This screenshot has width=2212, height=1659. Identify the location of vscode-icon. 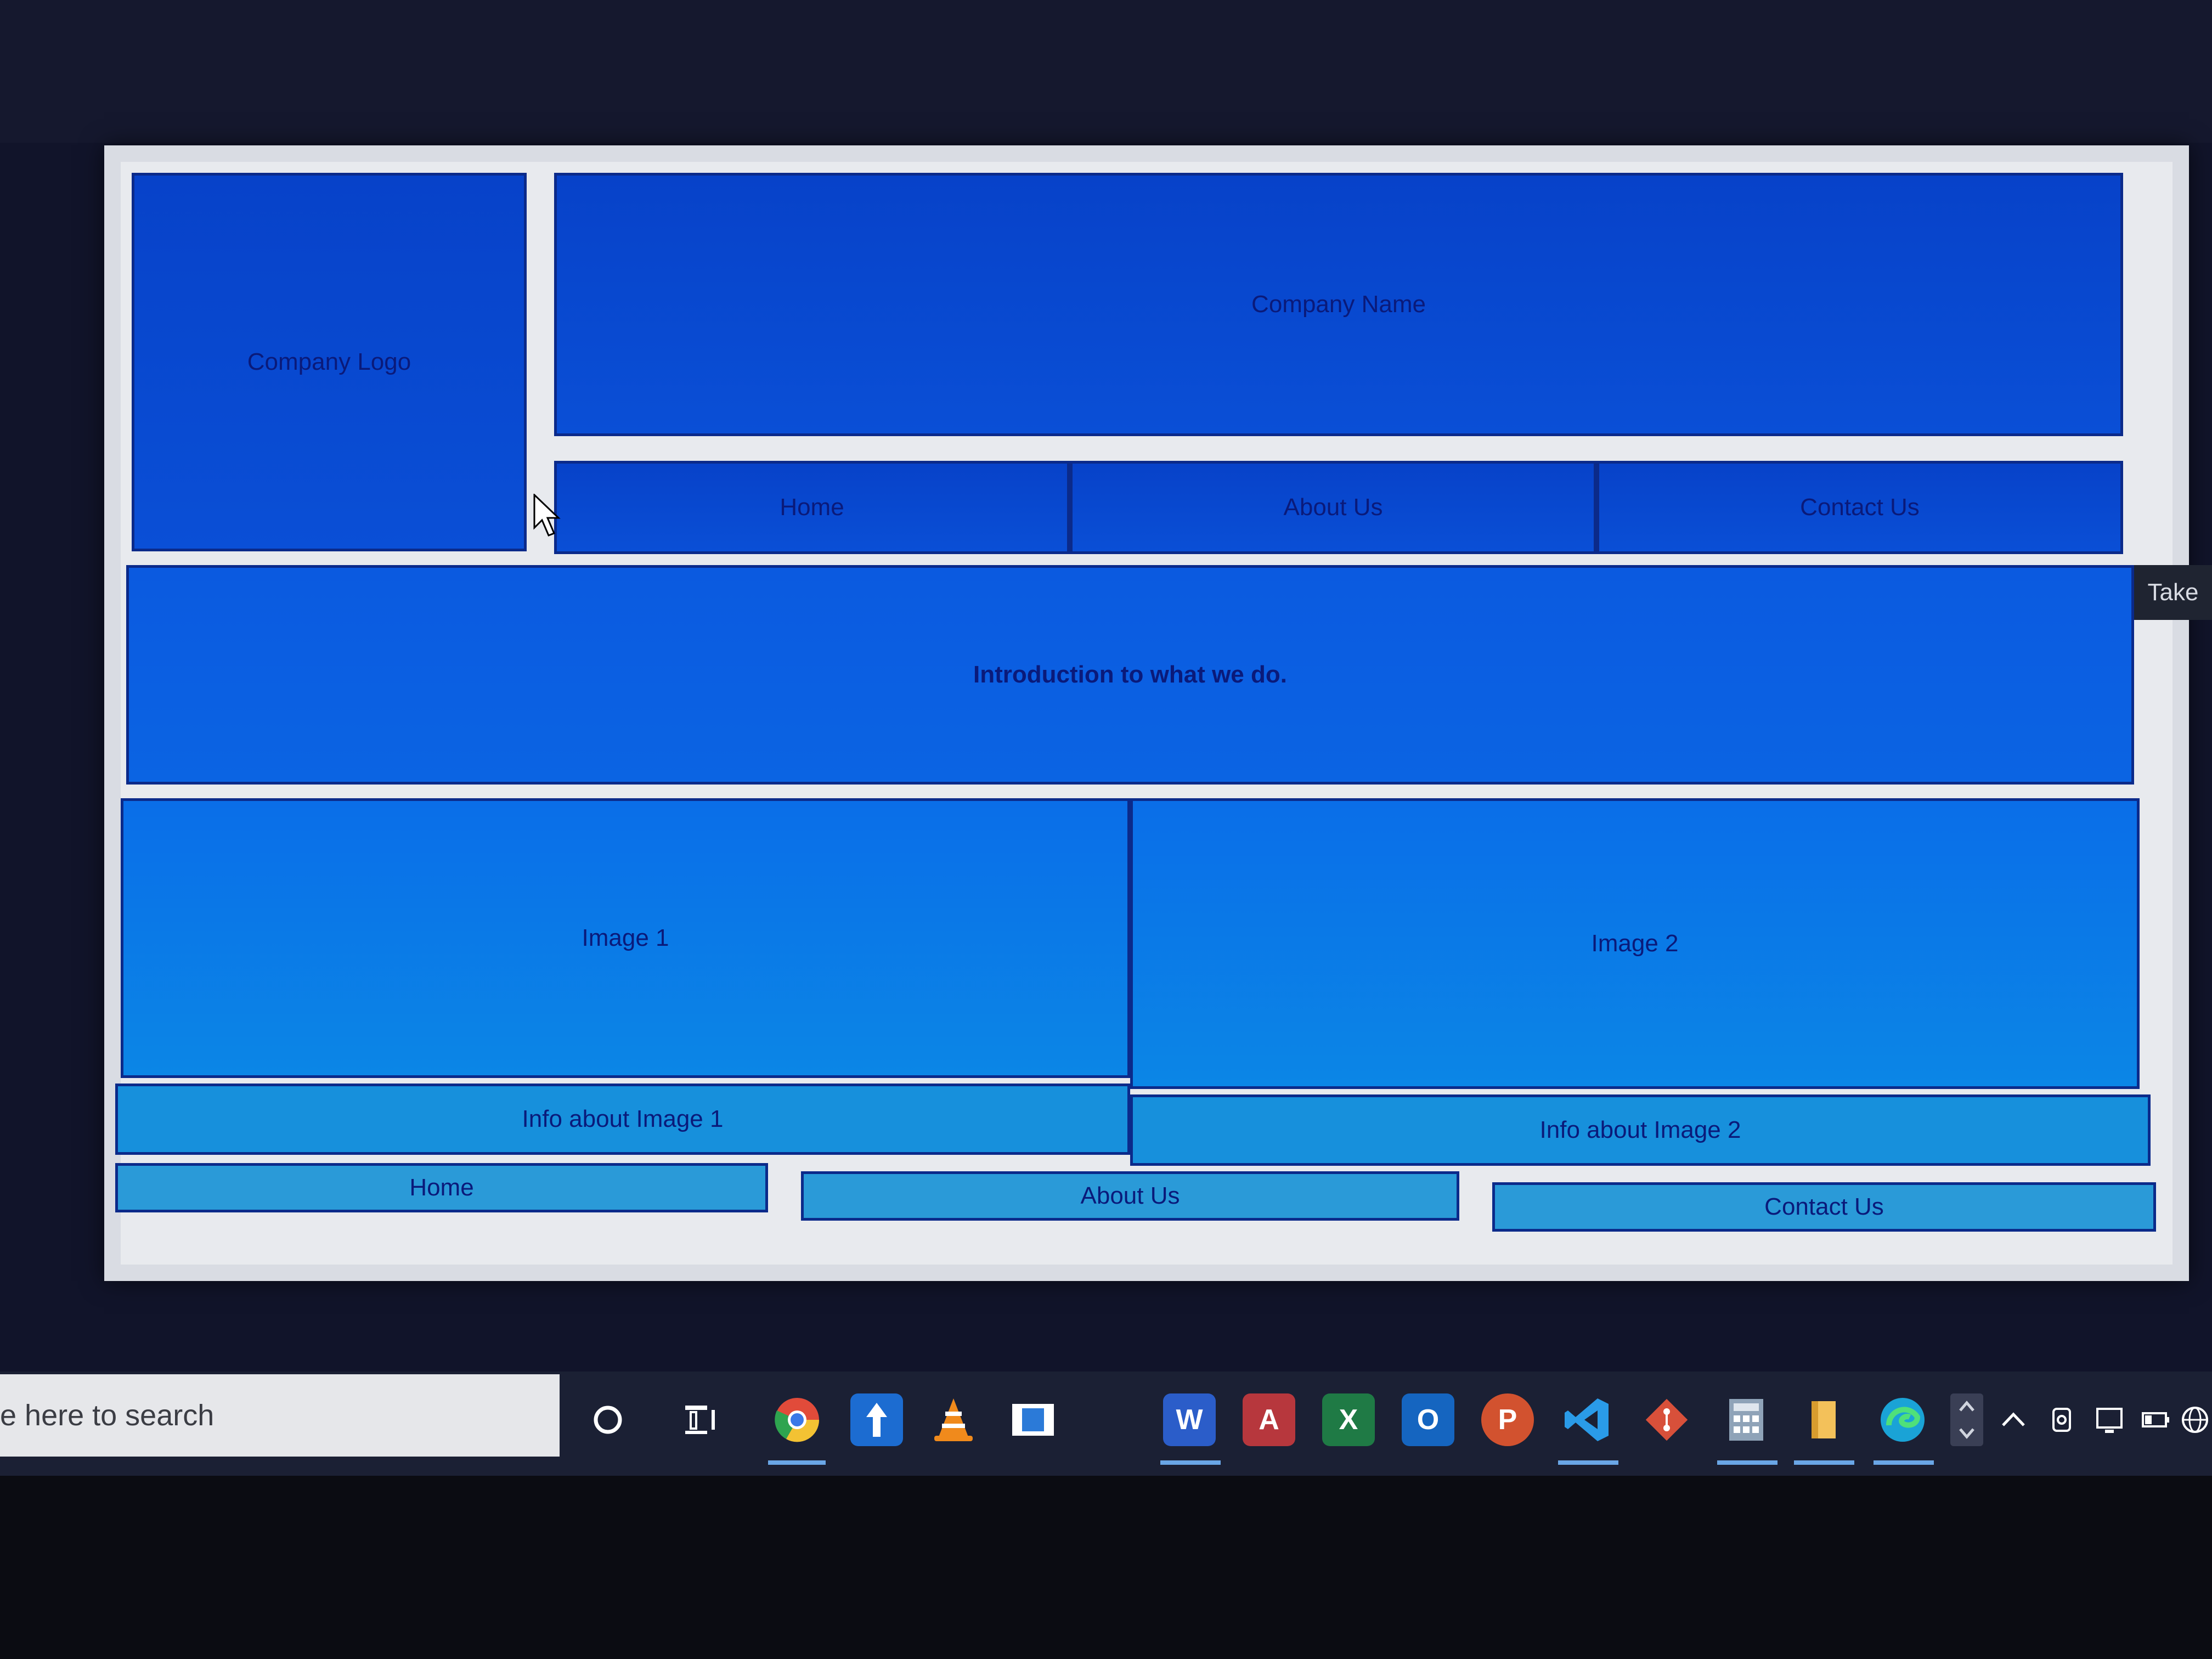
(1587, 1420).